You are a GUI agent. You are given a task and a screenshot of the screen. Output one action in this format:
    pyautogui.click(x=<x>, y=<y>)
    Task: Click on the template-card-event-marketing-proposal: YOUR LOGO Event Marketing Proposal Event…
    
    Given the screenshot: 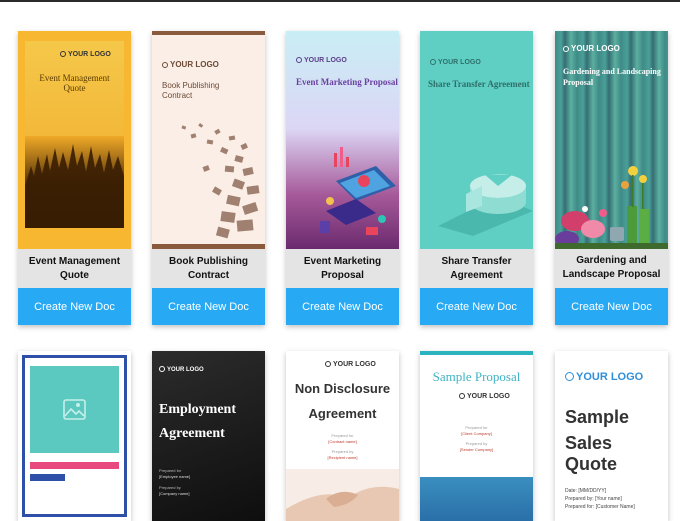 What is the action you would take?
    pyautogui.click(x=342, y=178)
    